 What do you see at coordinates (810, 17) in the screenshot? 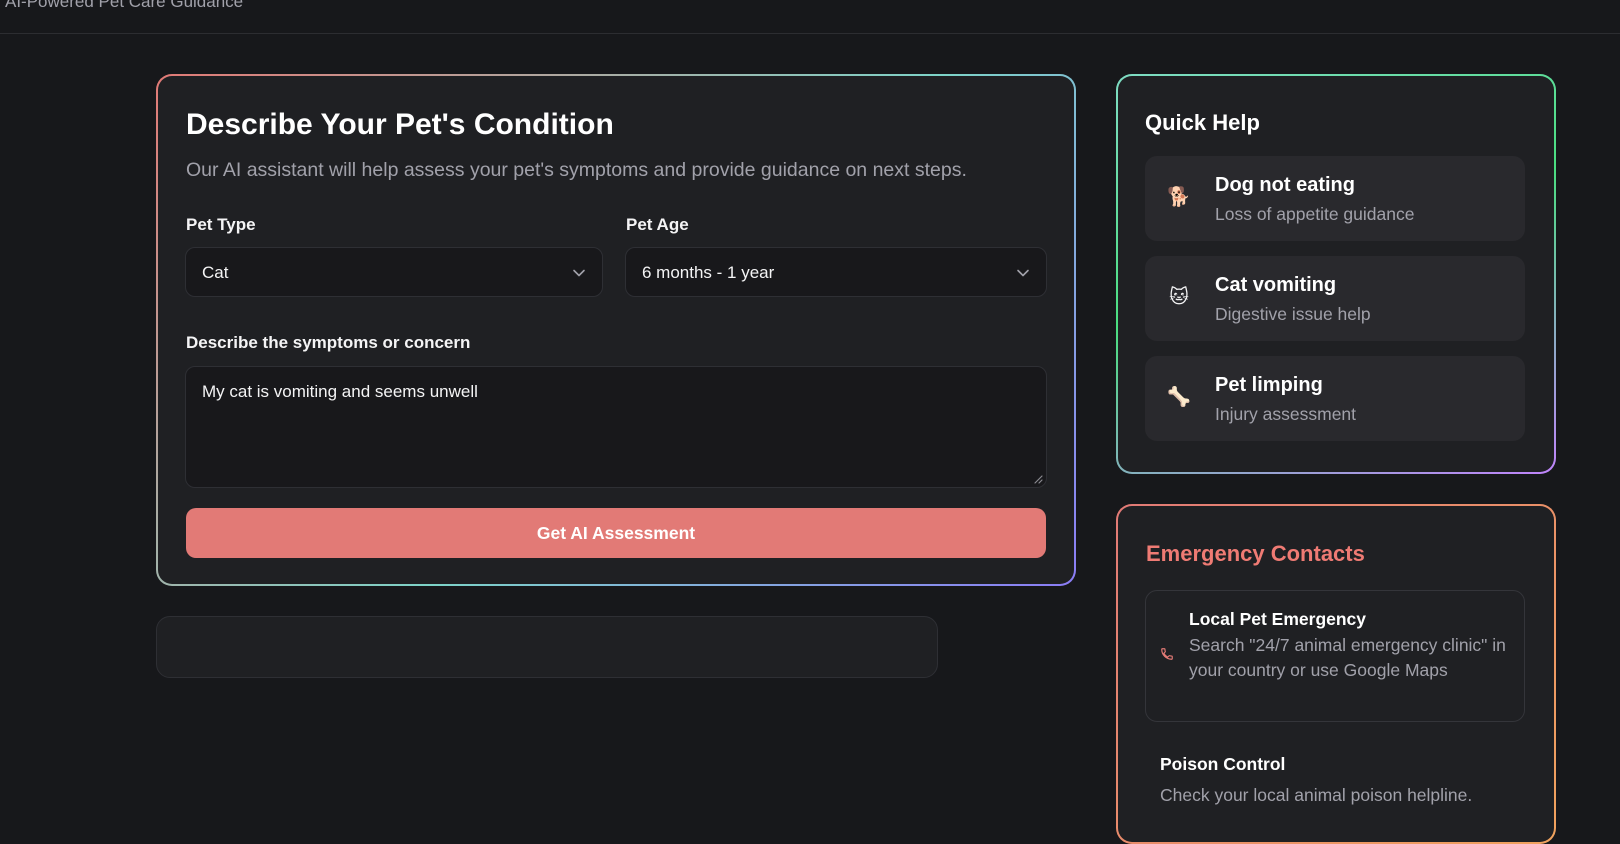
I see `top-header: AI-Powered Pet Care Guidance` at bounding box center [810, 17].